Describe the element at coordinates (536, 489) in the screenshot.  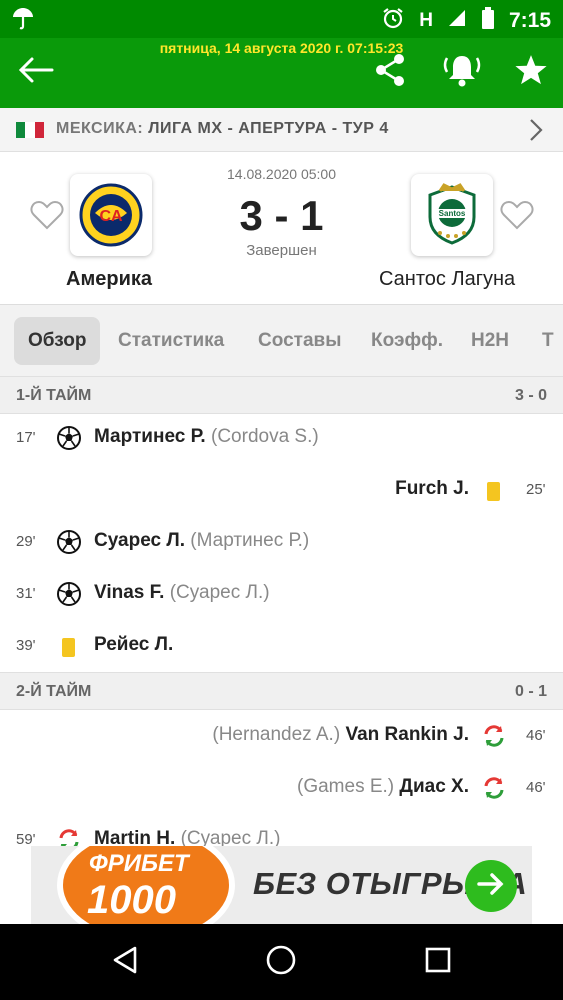
I see `event-minute: 25'` at that location.